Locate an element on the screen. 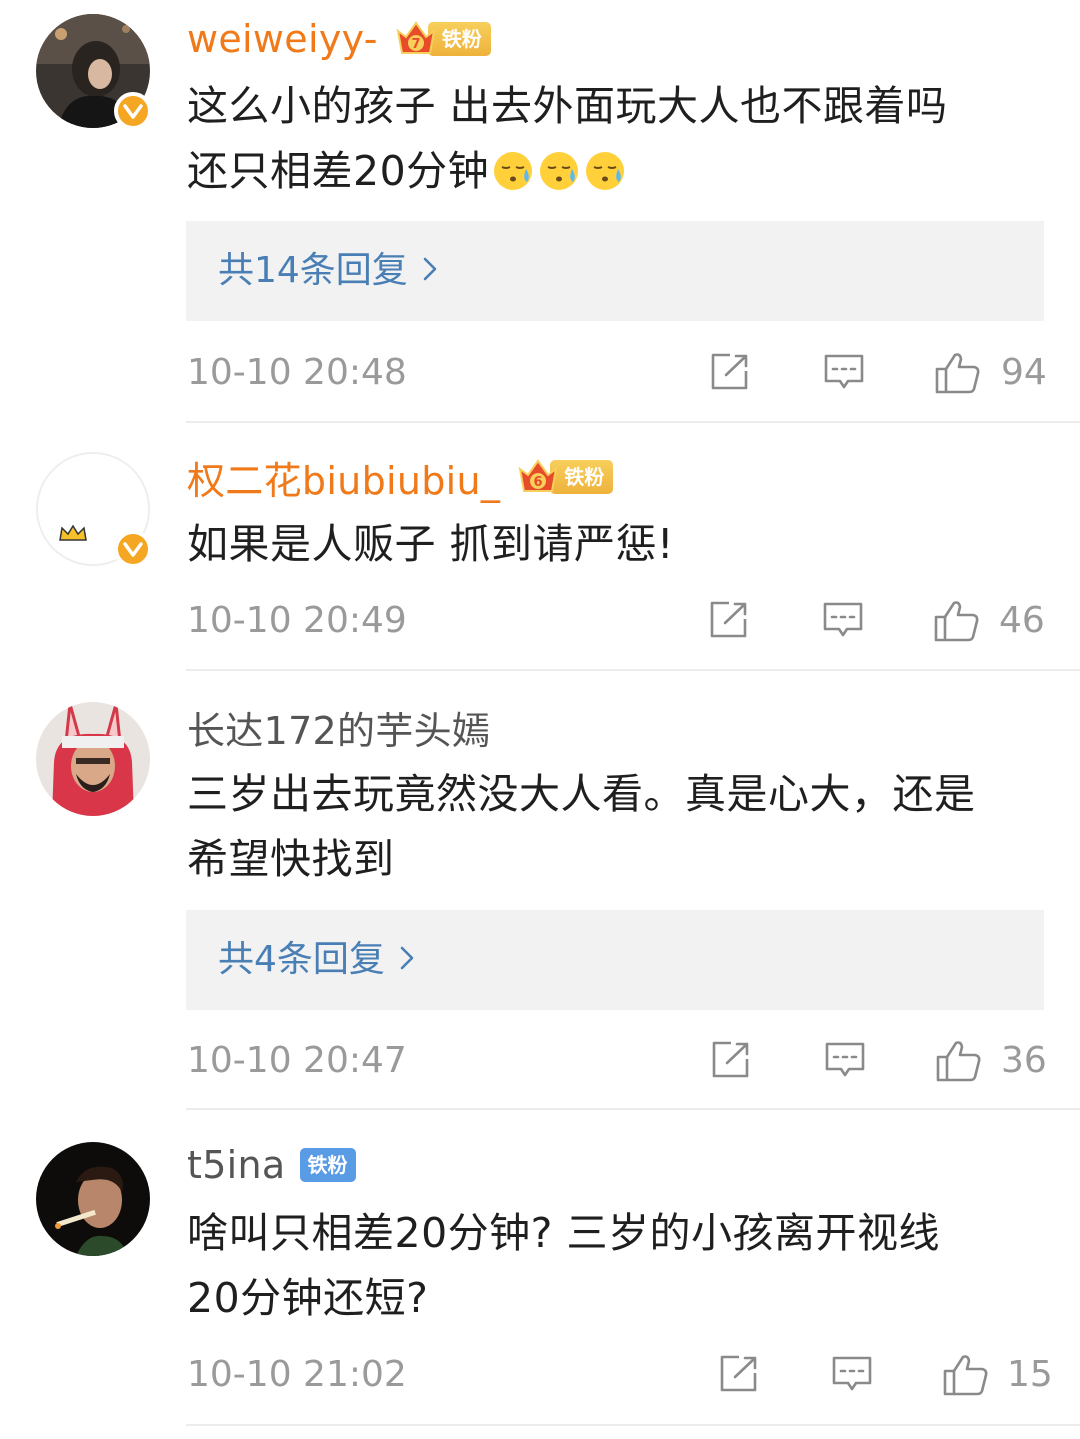 This screenshot has width=1080, height=1439. comment-text-line: 三岁出去玩竟然没大人看。真是心大，还是 is located at coordinates (581, 794).